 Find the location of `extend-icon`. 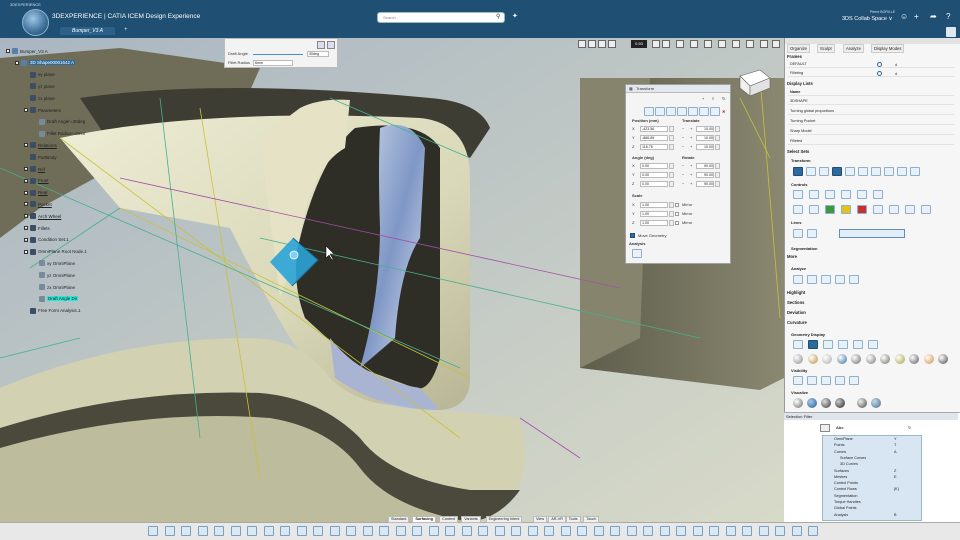

extend-icon is located at coordinates (499, 531).